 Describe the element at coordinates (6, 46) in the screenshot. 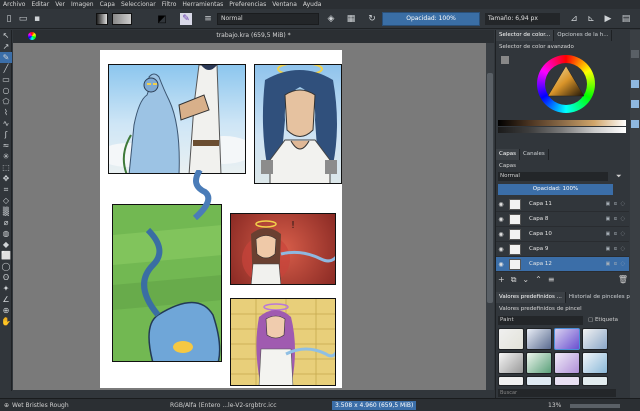

I see `text-tool-icon: ↗` at that location.